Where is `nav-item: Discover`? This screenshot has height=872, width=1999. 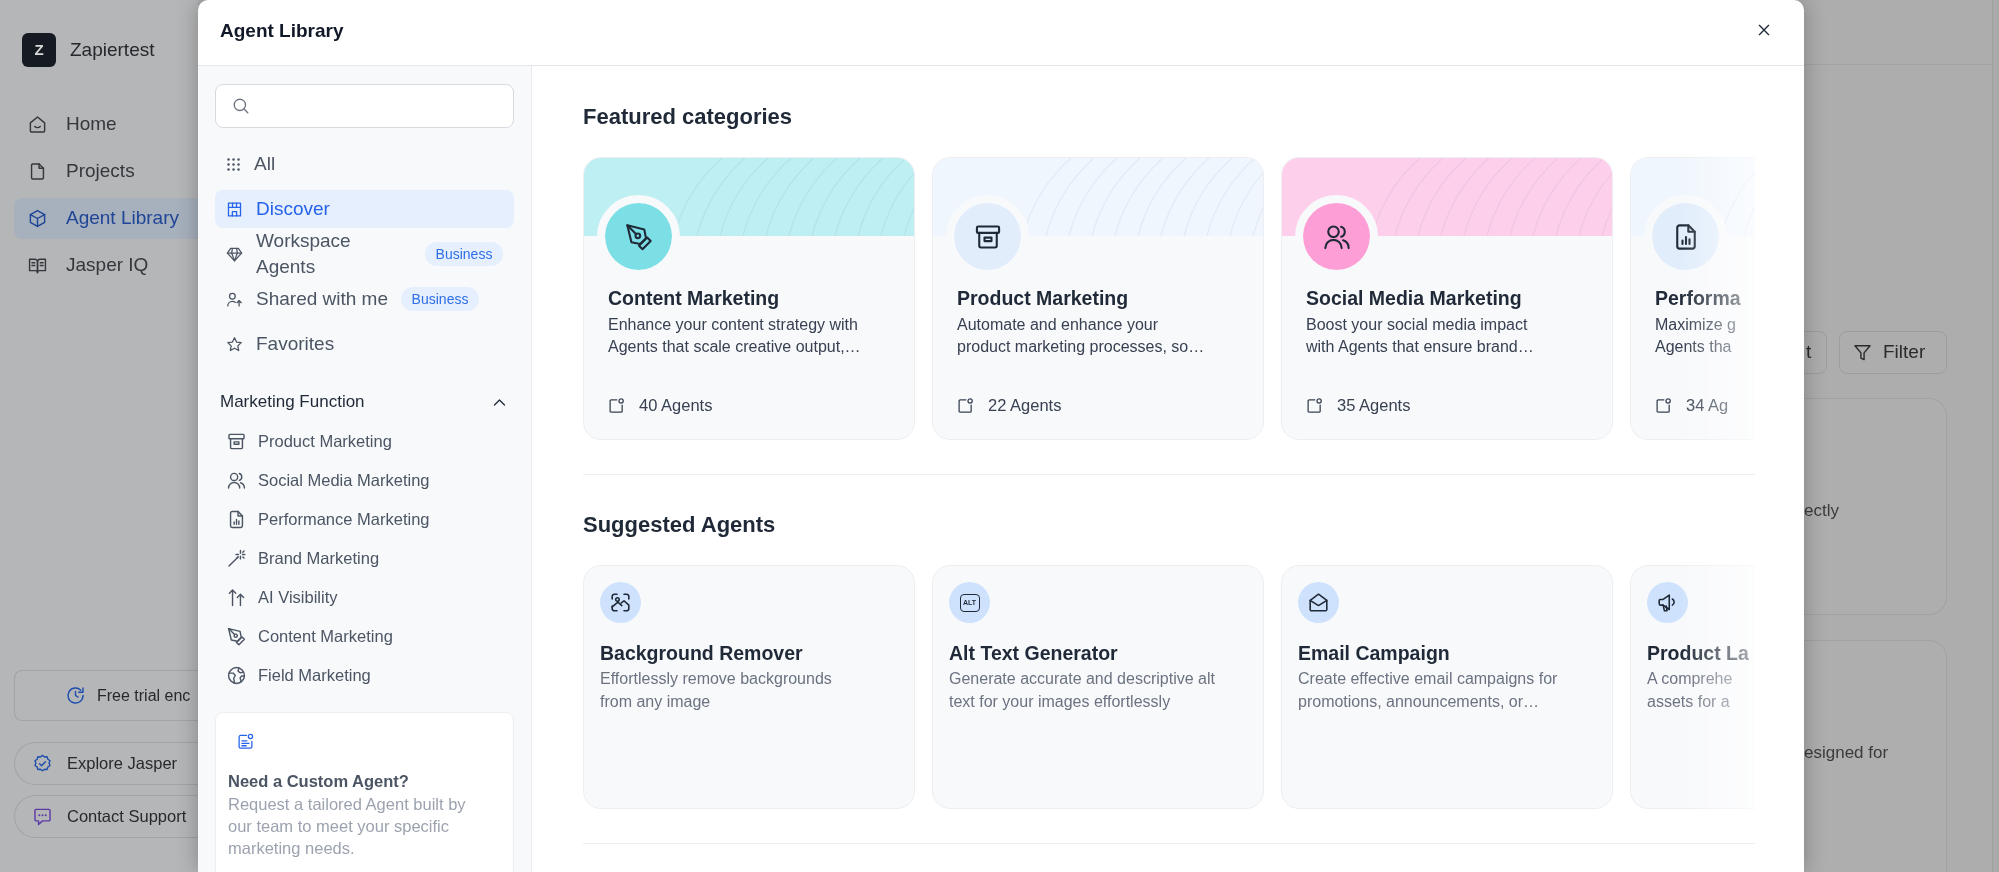
nav-item: Discover is located at coordinates (364, 209).